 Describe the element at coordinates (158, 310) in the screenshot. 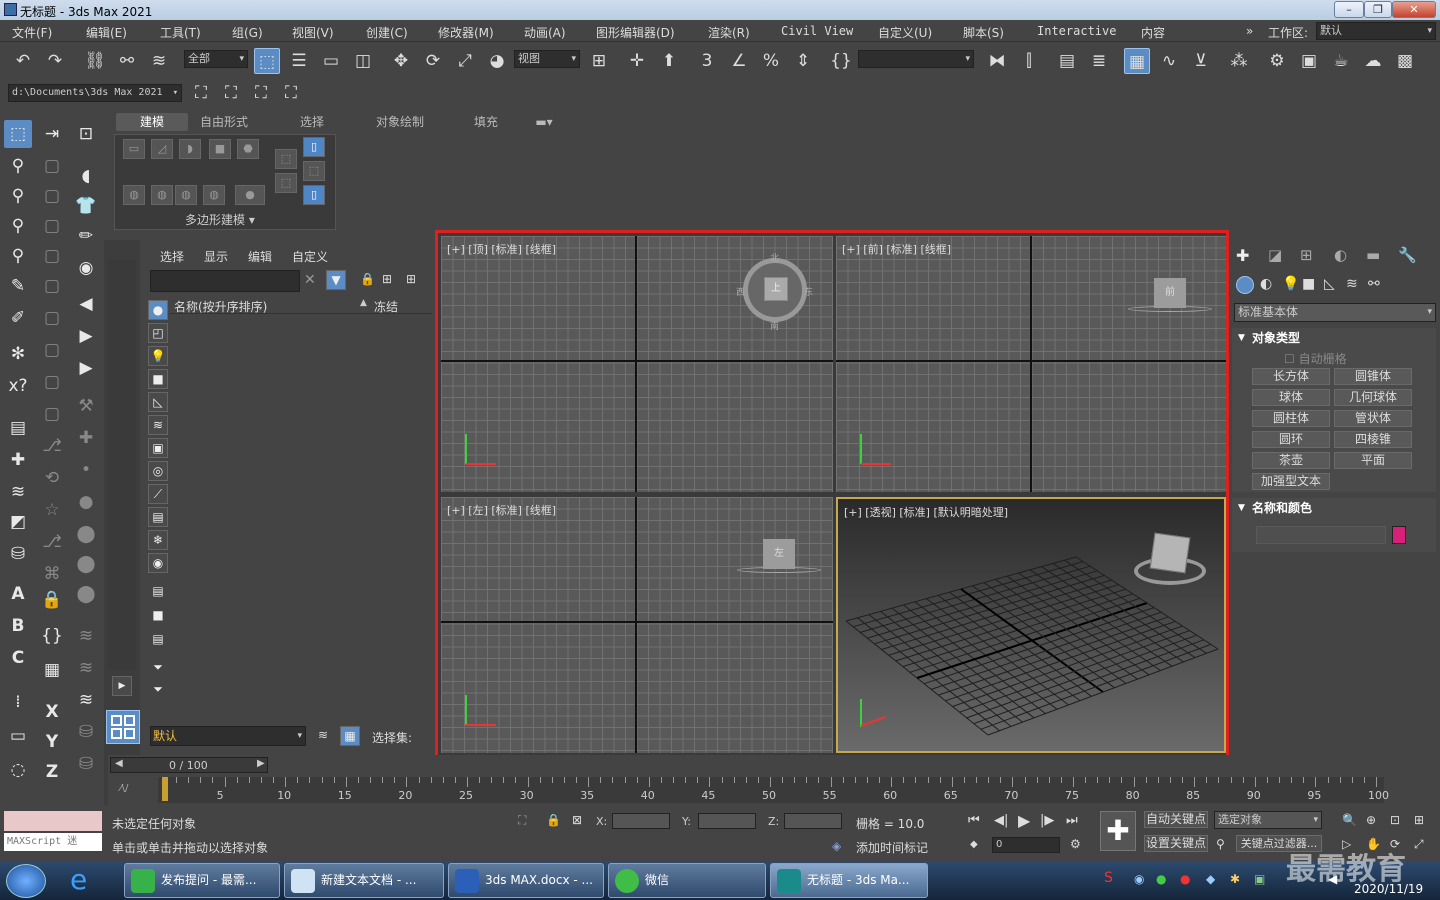

I see `filter-geometry-icon: ●` at that location.